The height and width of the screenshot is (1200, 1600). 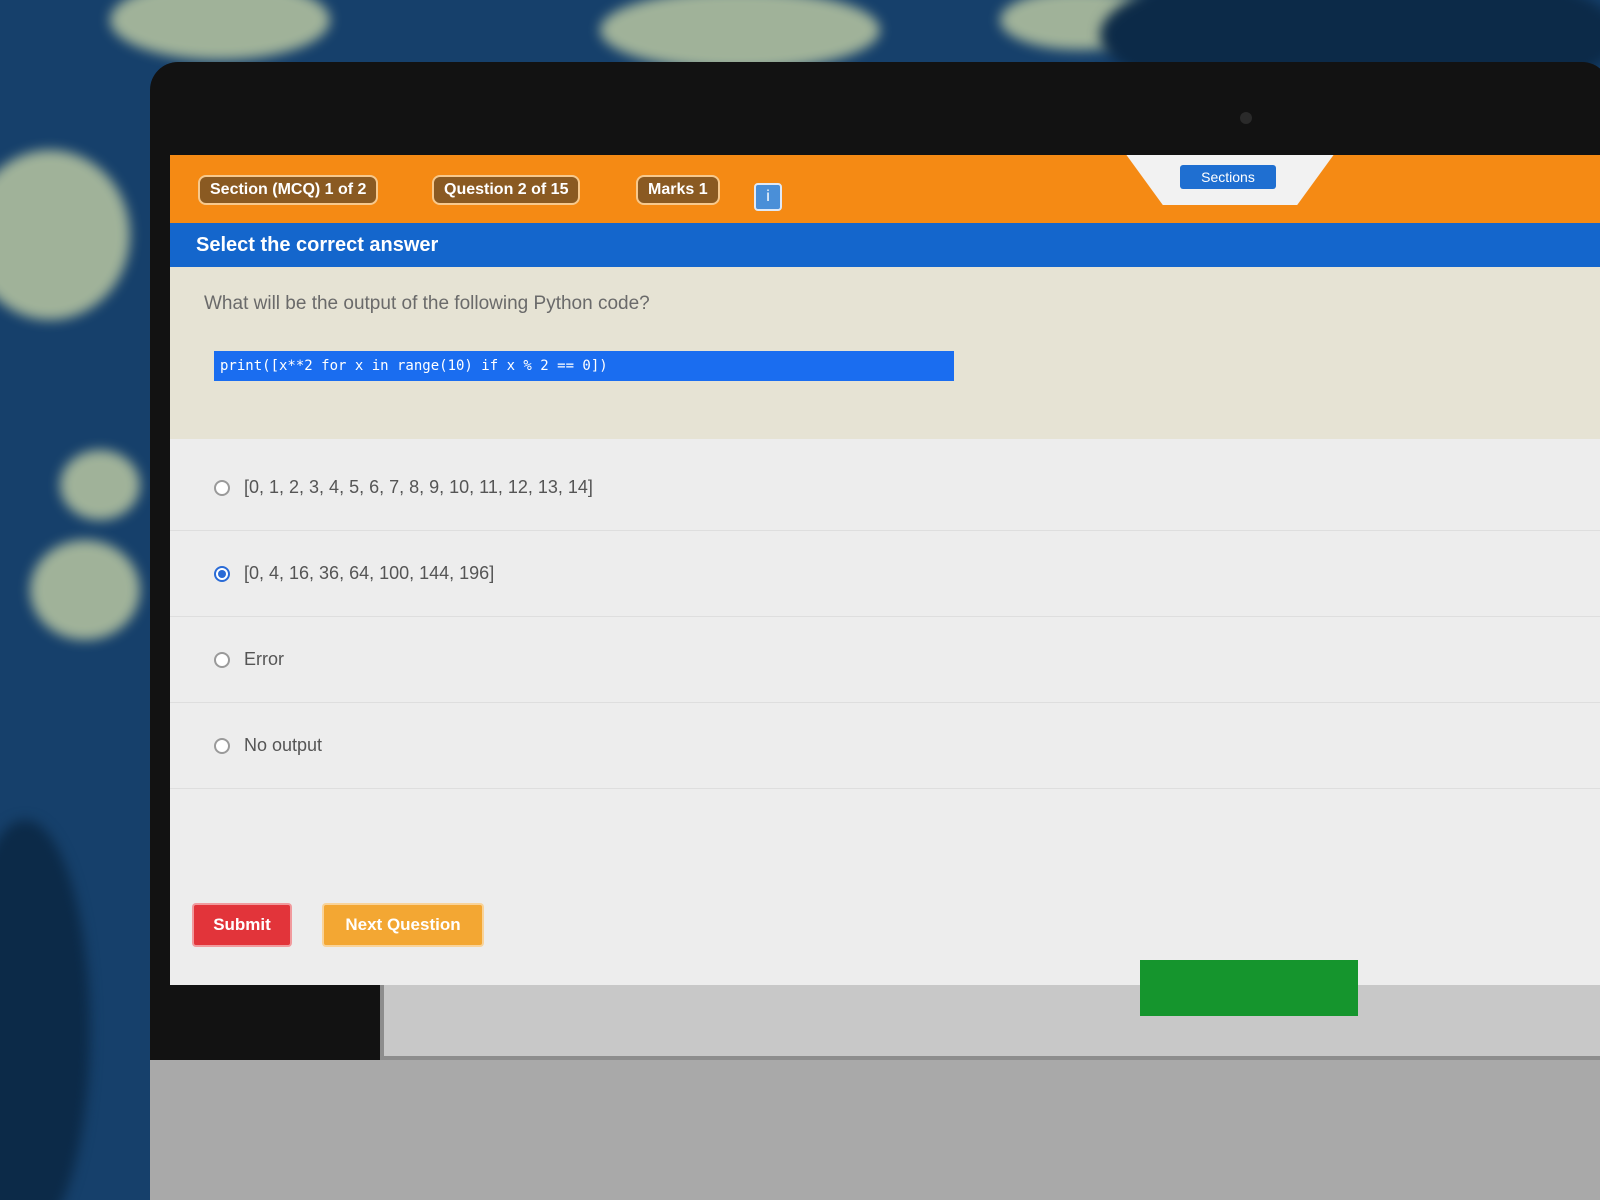 What do you see at coordinates (242, 925) in the screenshot?
I see `submit-button: Submit` at bounding box center [242, 925].